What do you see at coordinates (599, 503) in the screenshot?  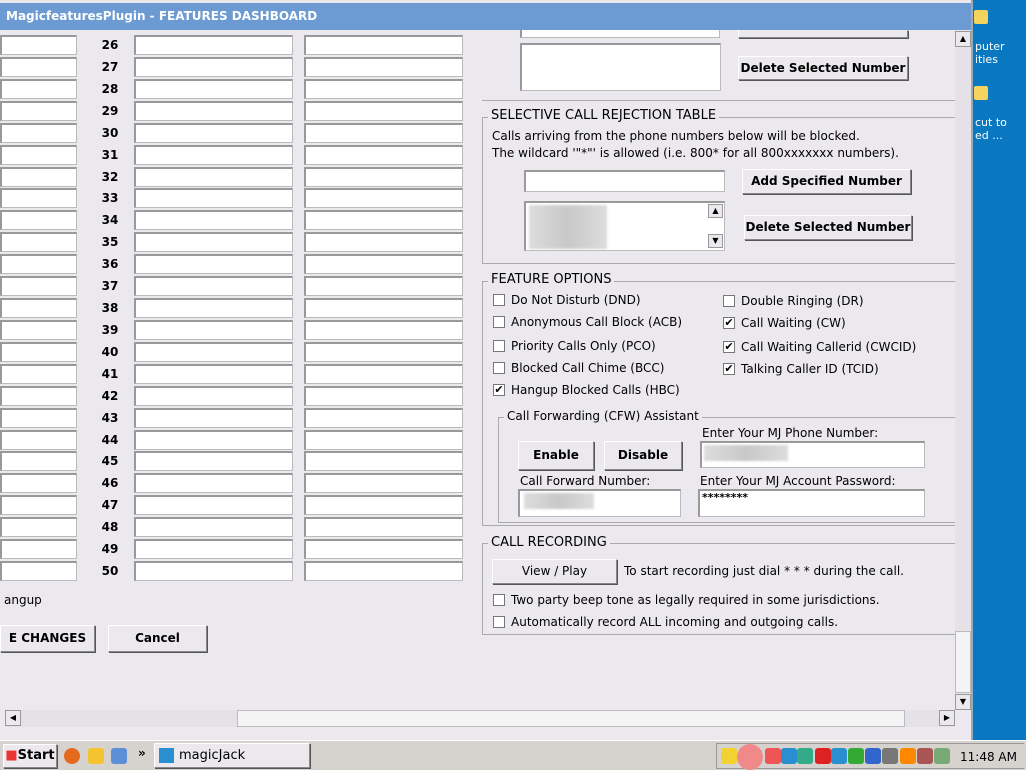 I see `forward-number-input` at bounding box center [599, 503].